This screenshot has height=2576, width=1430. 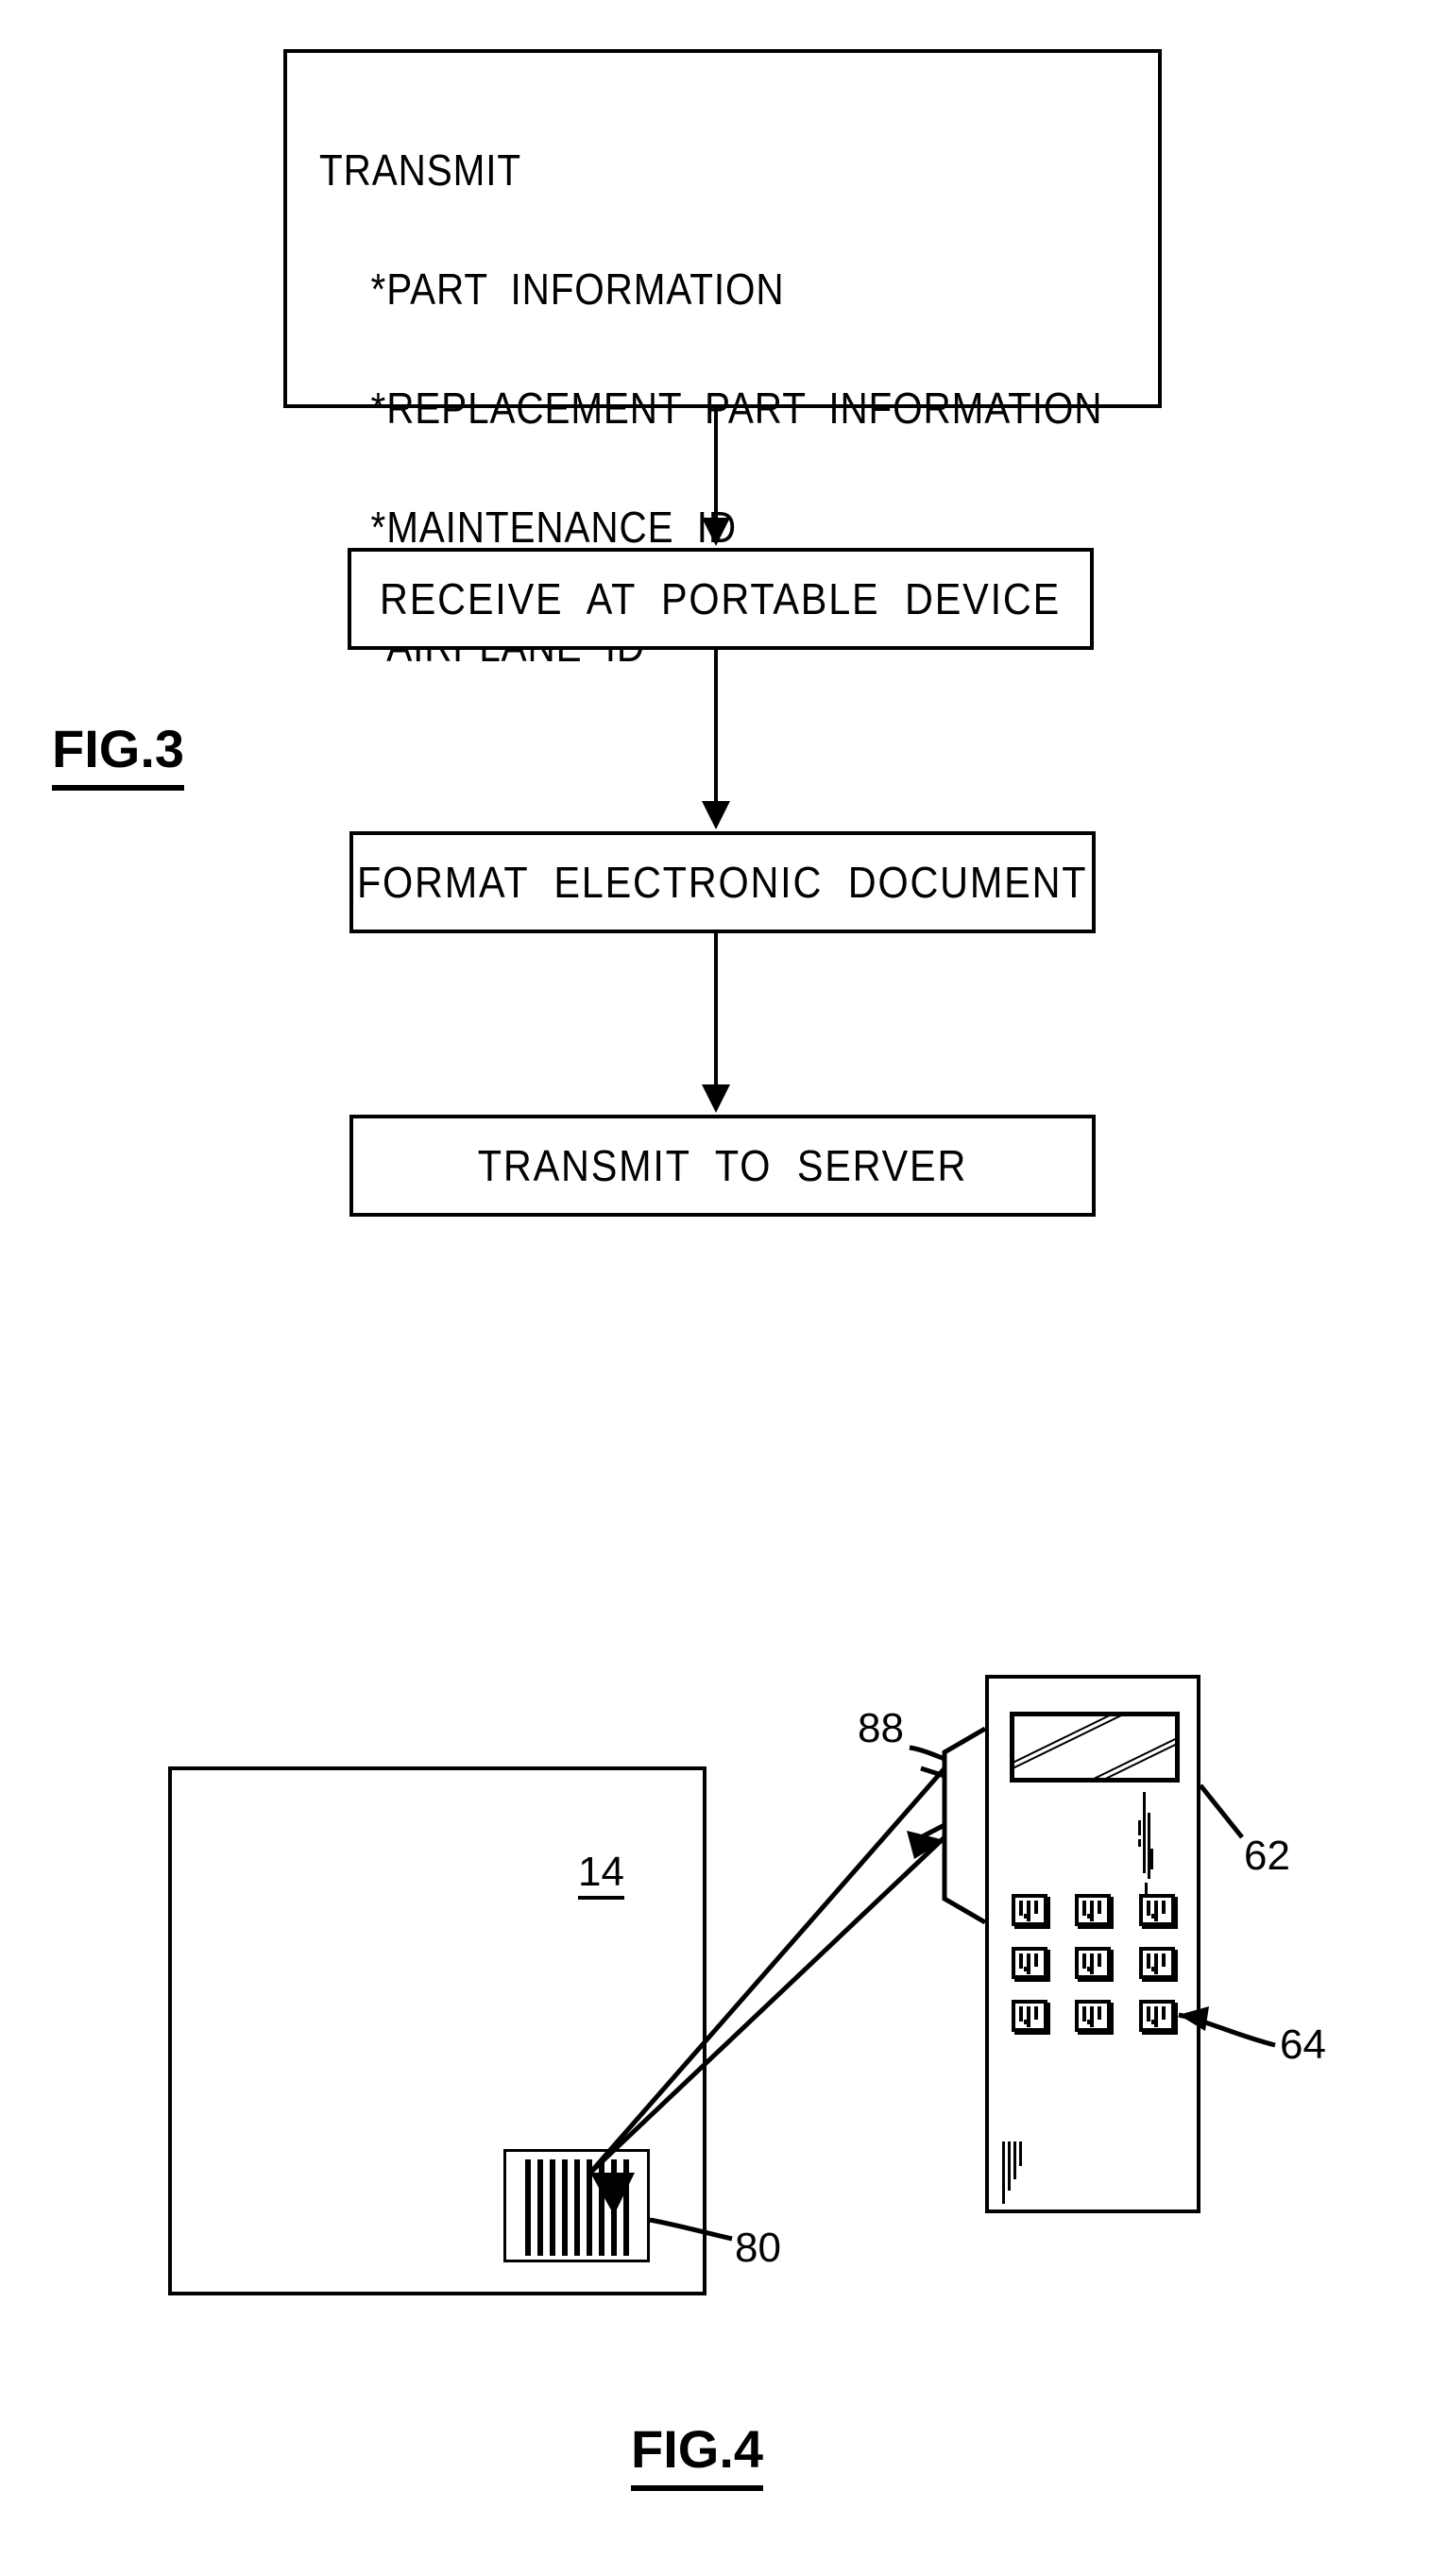 What do you see at coordinates (1303, 2045) in the screenshot?
I see `reference-label-64: 64` at bounding box center [1303, 2045].